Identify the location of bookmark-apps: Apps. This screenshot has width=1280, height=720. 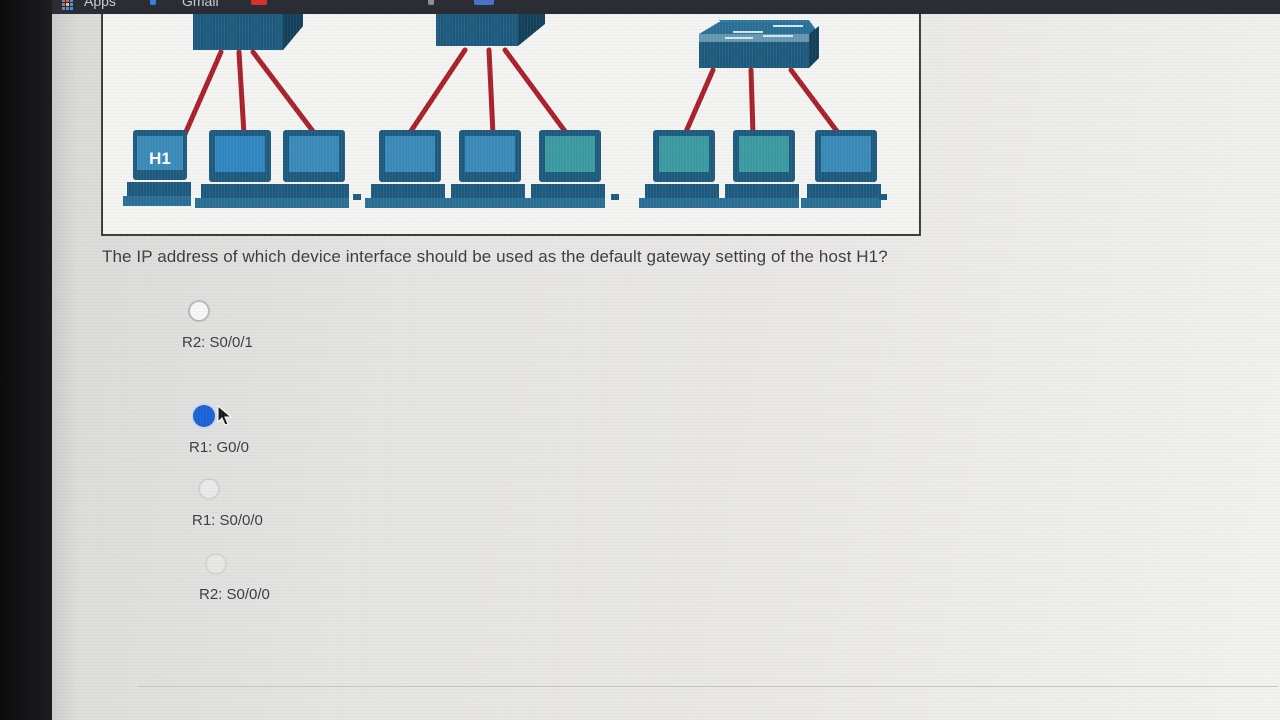
(89, 5).